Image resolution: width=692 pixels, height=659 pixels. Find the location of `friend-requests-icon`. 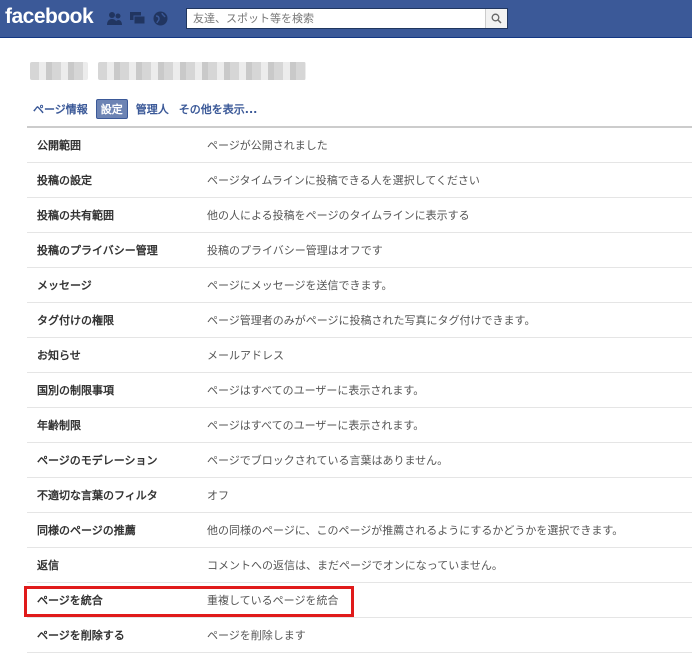

friend-requests-icon is located at coordinates (114, 18).